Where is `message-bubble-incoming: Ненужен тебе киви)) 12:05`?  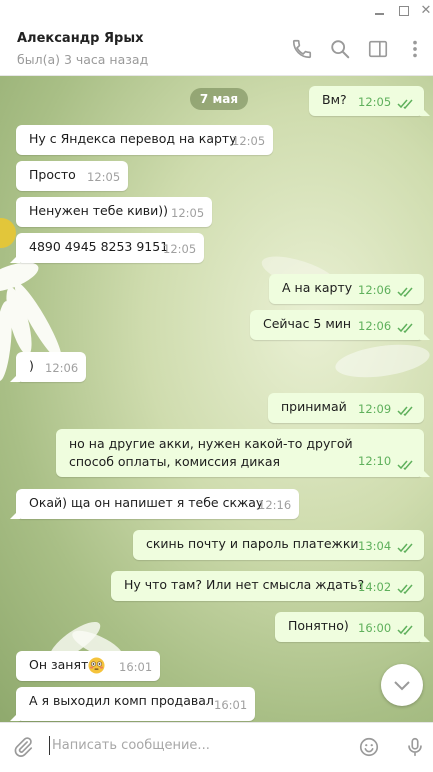 message-bubble-incoming: Ненужен тебе киви)) 12:05 is located at coordinates (114, 212).